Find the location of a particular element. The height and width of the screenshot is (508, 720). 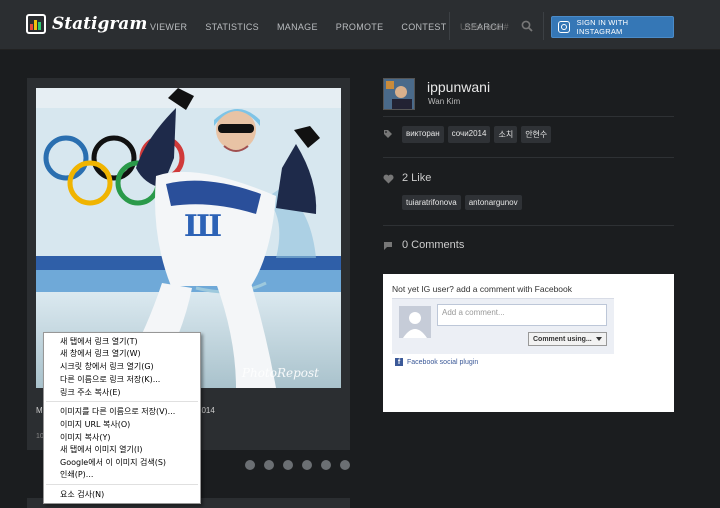

sign-in-with-instagram-button: SIGN IN WITH INSTAGRAM is located at coordinates (612, 27).